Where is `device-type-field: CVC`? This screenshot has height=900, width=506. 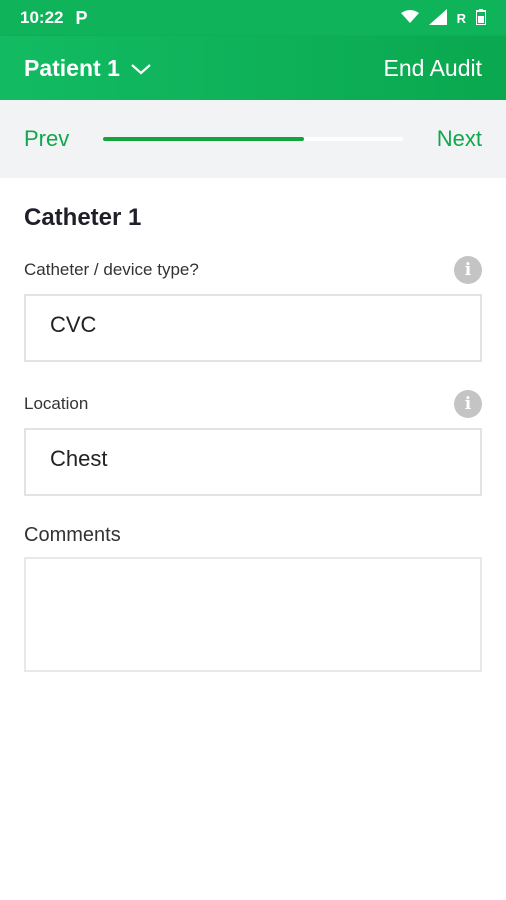 device-type-field: CVC is located at coordinates (253, 328).